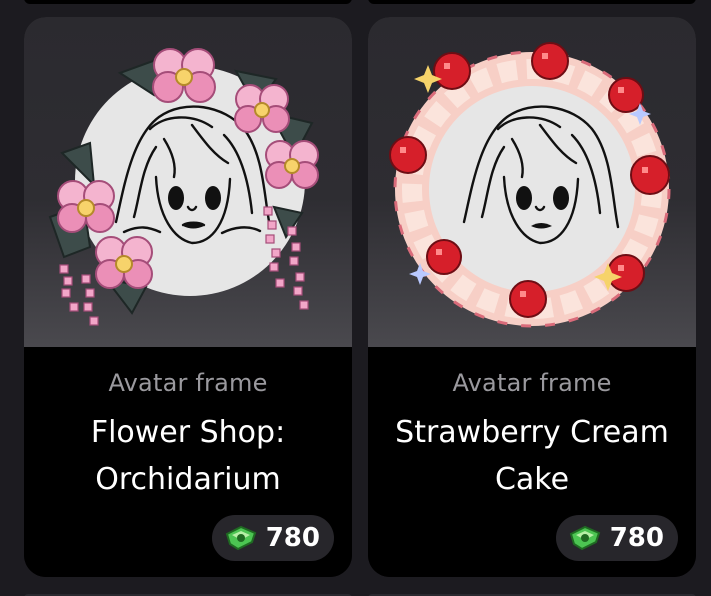 This screenshot has width=711, height=596. I want to click on item-name: Flower Shop: Orchidarium, so click(188, 456).